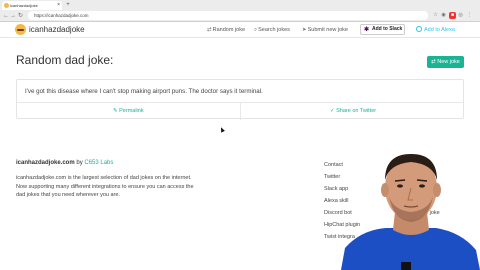 The height and width of the screenshot is (270, 480). Describe the element at coordinates (98, 163) in the screenshot. I see `footer-lab-link: C653 Labs` at that location.